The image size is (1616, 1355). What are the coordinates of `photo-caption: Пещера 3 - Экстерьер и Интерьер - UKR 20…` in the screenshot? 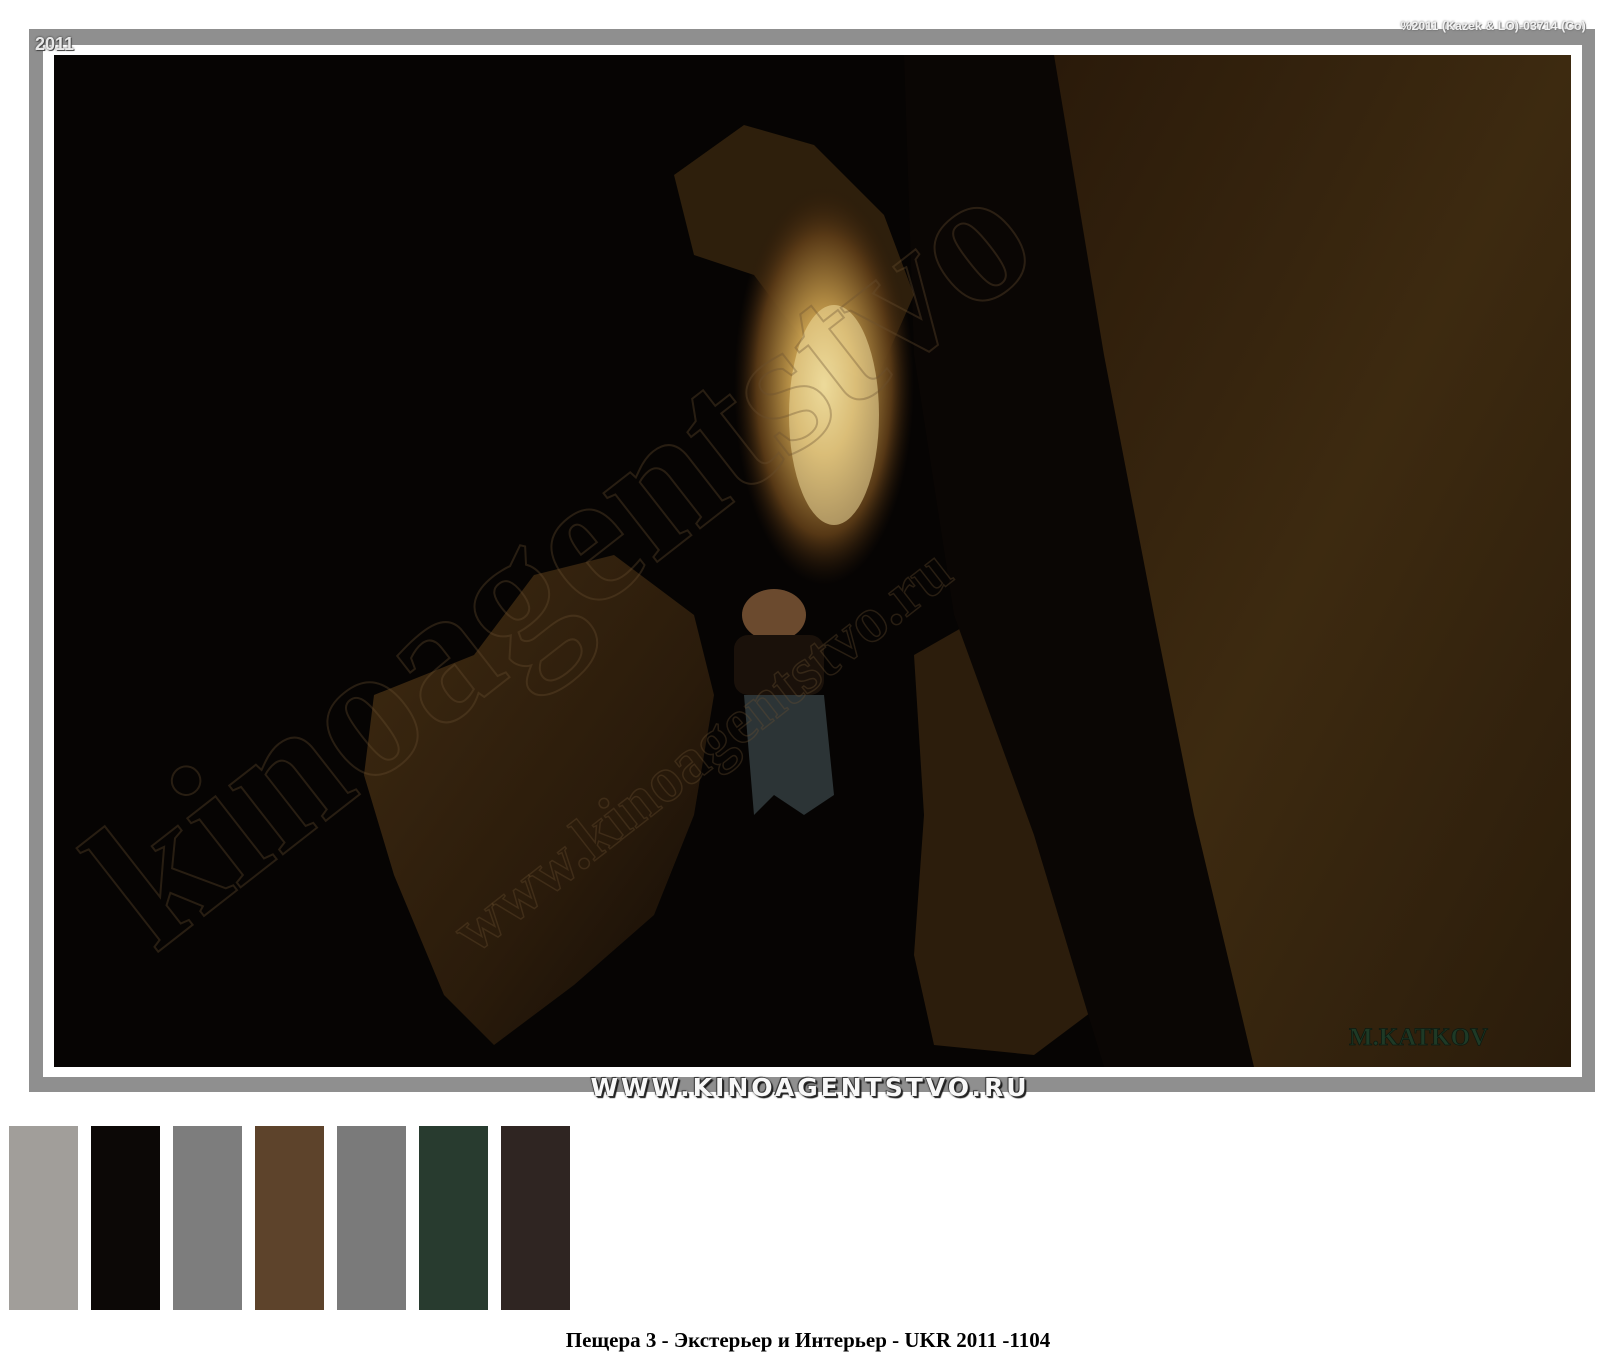 It's located at (808, 1340).